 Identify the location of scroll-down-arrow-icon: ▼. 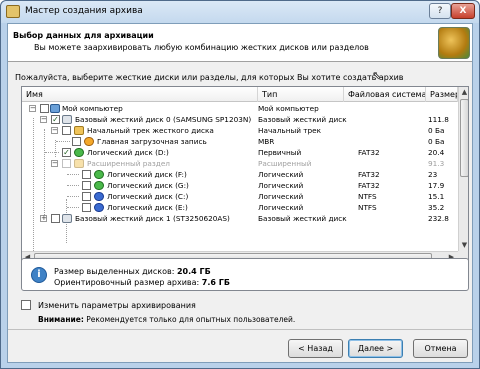
(463, 245).